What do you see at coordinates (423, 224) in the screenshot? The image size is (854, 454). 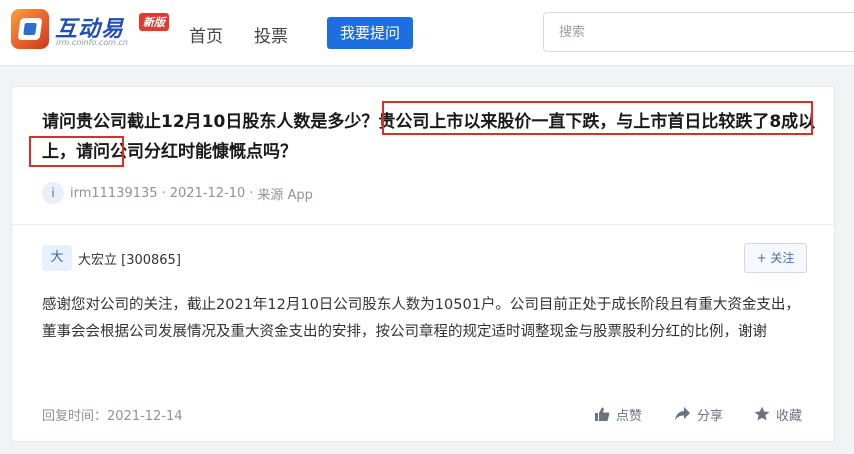 I see `divider` at bounding box center [423, 224].